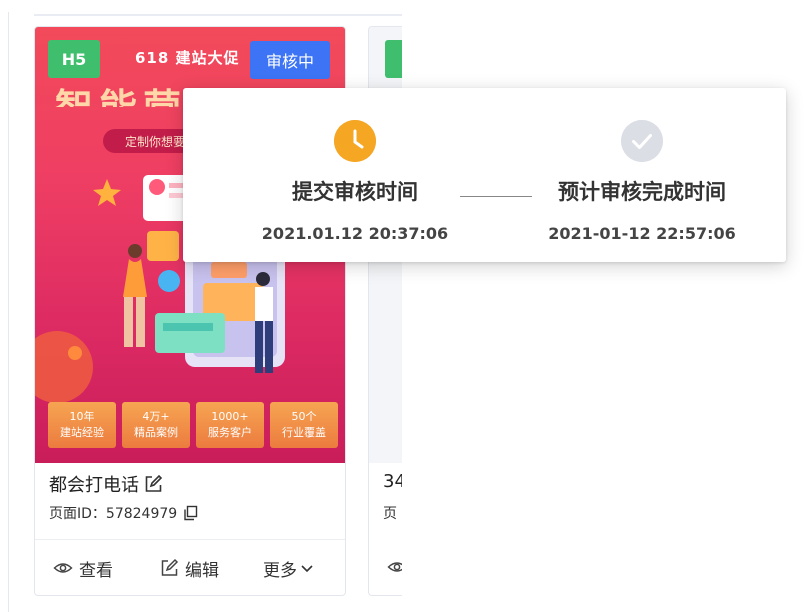  What do you see at coordinates (642, 192) in the screenshot?
I see `eta-label: 预计审核完成时间` at bounding box center [642, 192].